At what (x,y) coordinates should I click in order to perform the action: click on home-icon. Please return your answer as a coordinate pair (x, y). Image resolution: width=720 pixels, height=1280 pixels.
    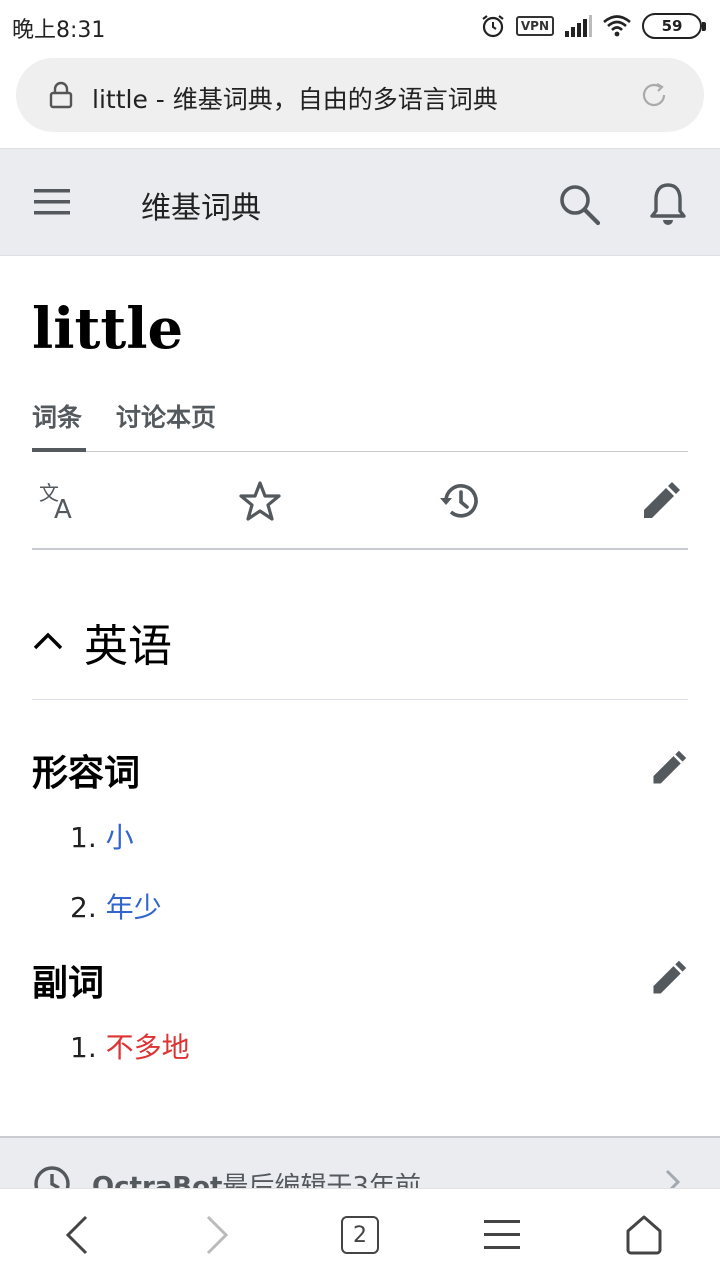
    Looking at the image, I should click on (644, 1235).